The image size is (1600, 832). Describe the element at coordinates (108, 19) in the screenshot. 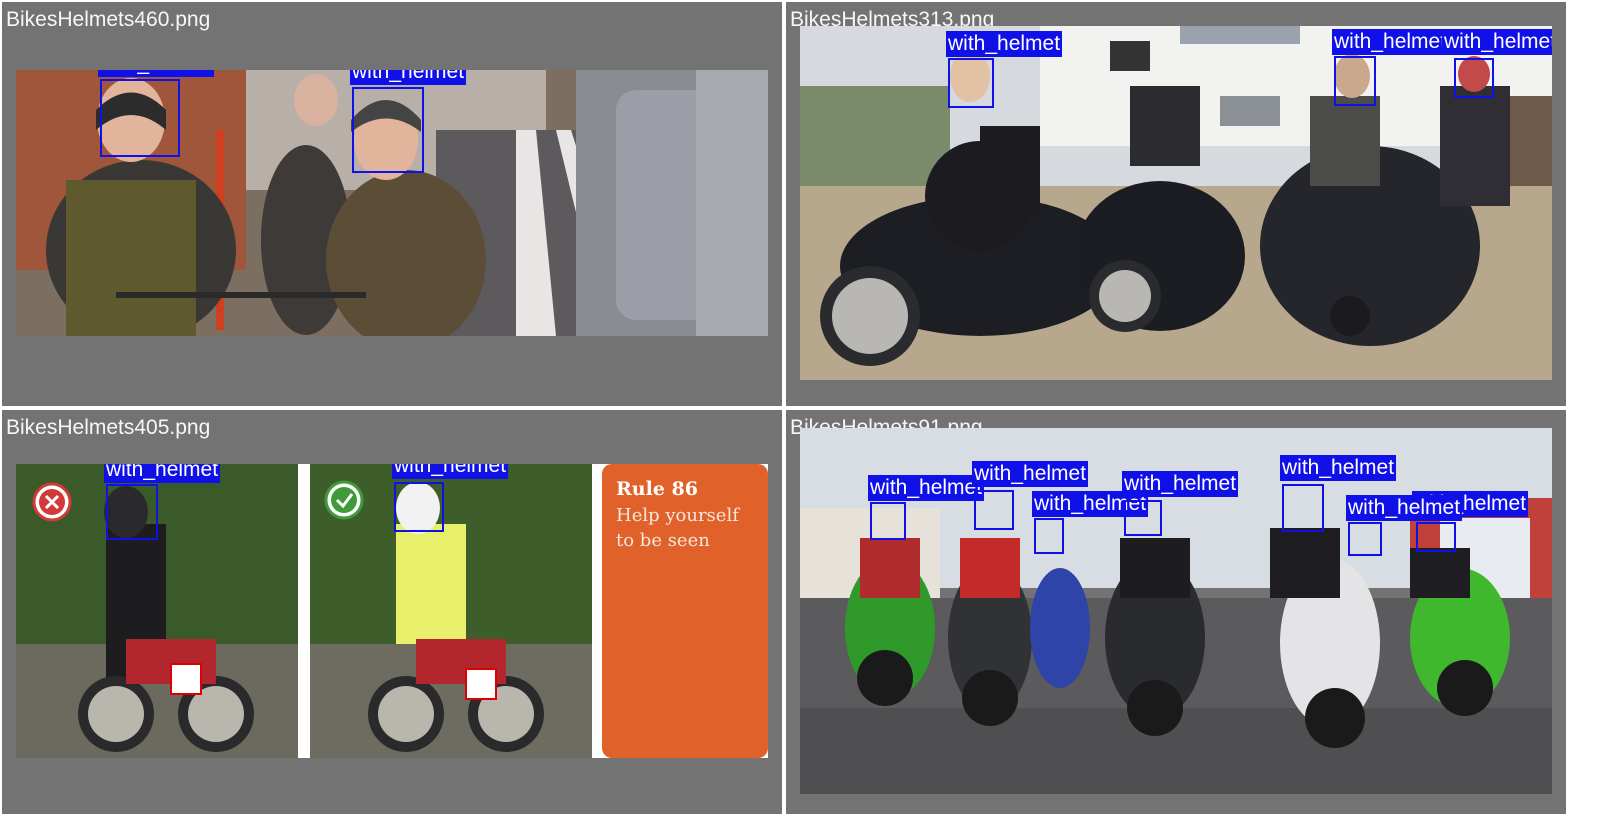

I see `panel-filename: BikesHelmets460.png` at that location.